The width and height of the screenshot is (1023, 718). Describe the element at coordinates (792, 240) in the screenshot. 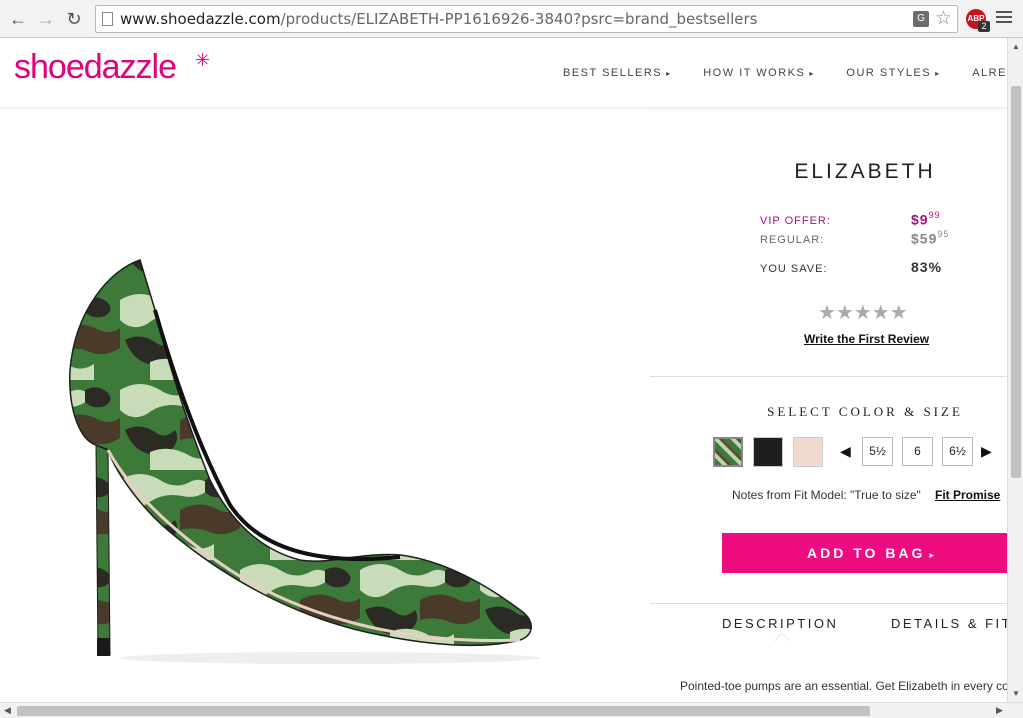

I see `regular-label: REGULAR:` at that location.